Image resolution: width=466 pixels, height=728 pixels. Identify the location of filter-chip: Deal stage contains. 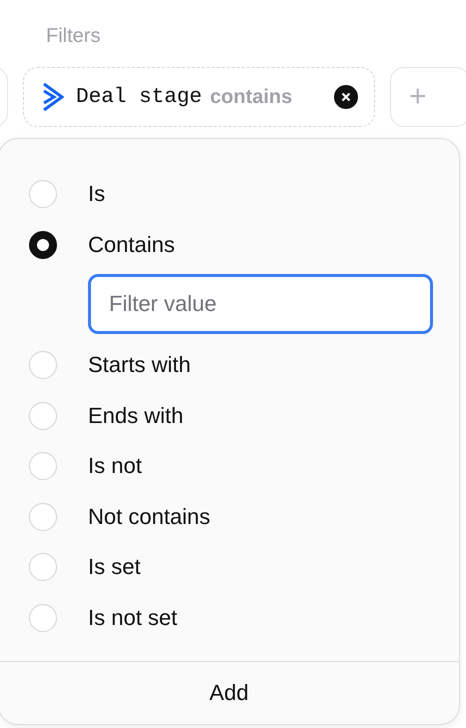
(199, 97).